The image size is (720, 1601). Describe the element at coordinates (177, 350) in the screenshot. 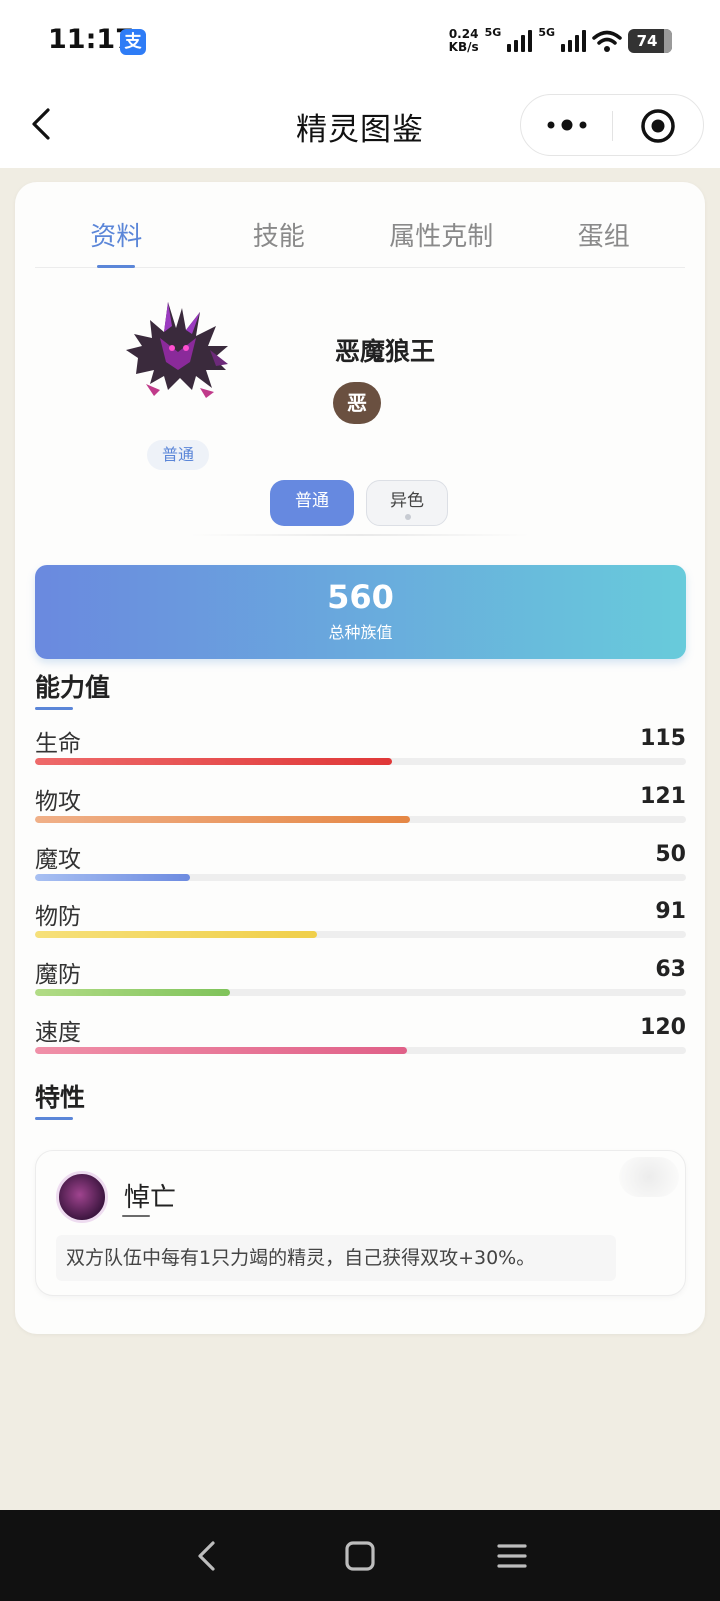

I see `pet-sprite-image` at that location.